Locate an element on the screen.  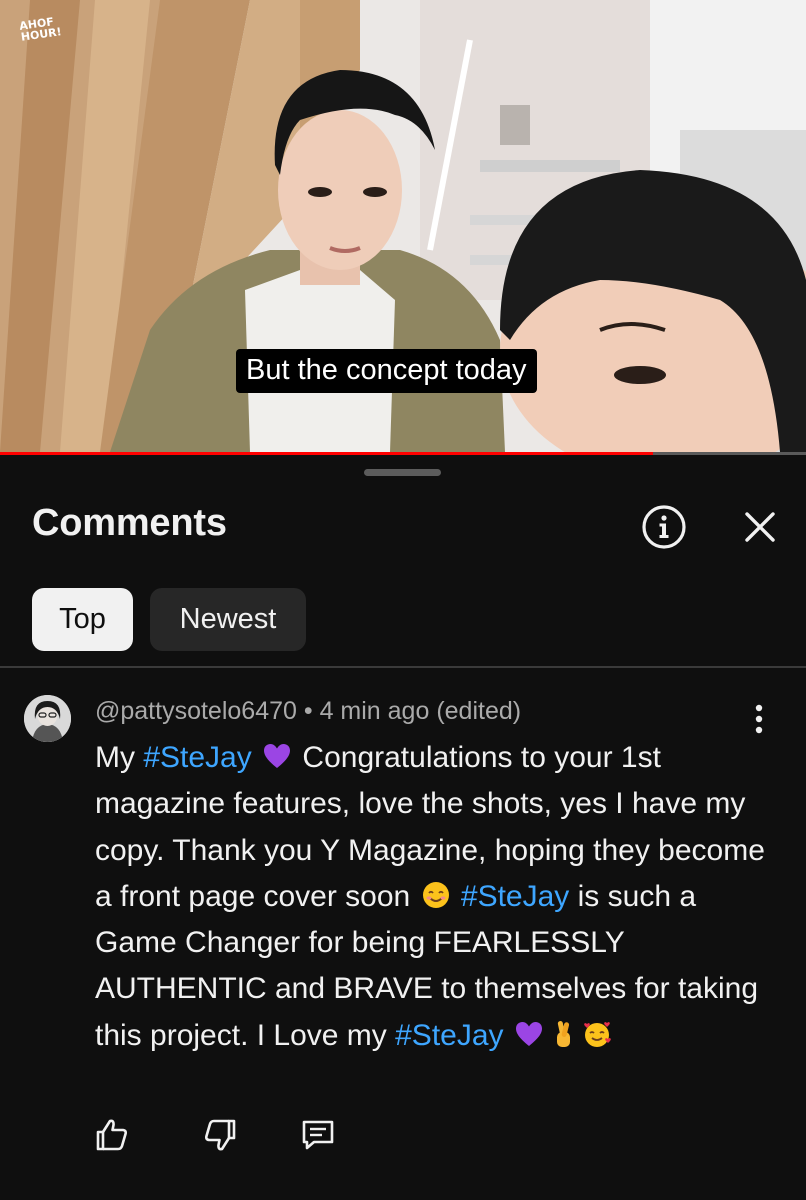
dislike-button is located at coordinates (220, 1135).